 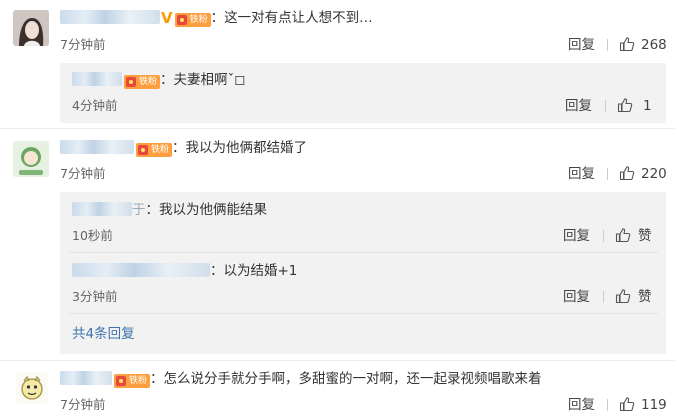 What do you see at coordinates (246, 148) in the screenshot?
I see `comment-text: 我以为他俩都结婚了` at bounding box center [246, 148].